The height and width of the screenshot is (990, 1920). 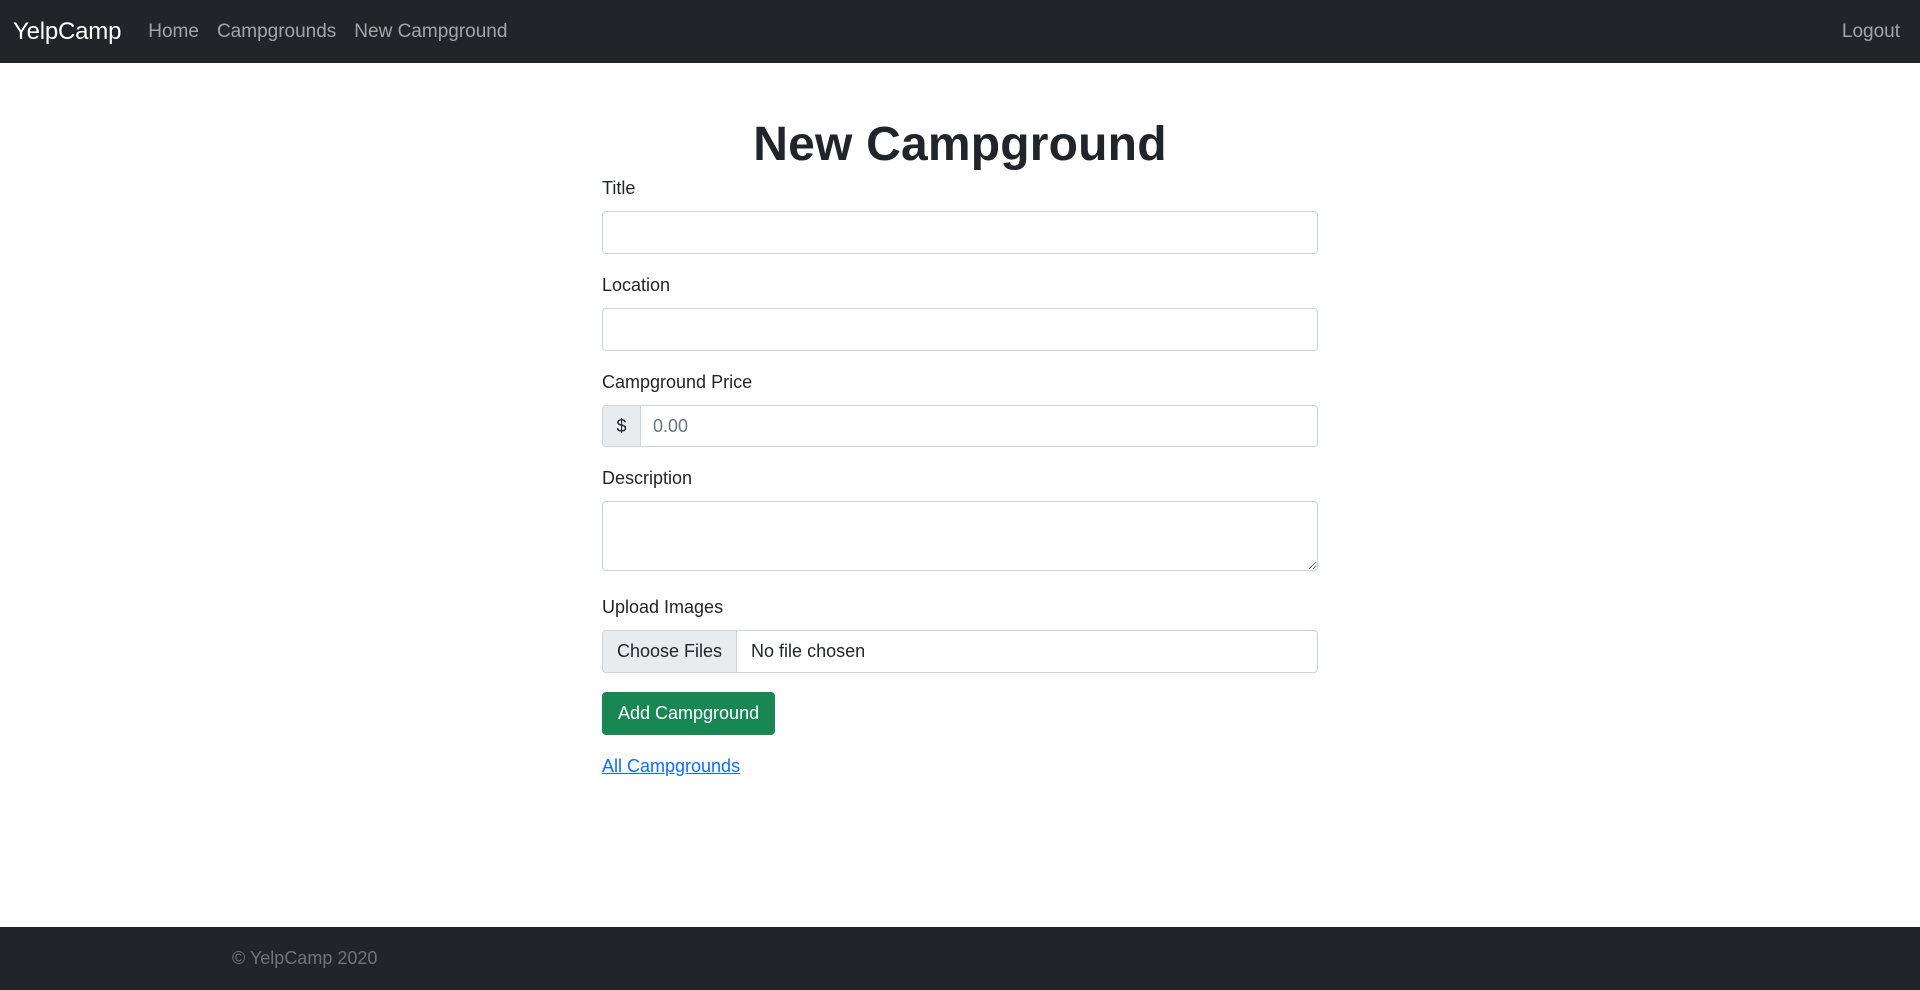 I want to click on description-field: Description, so click(x=960, y=521).